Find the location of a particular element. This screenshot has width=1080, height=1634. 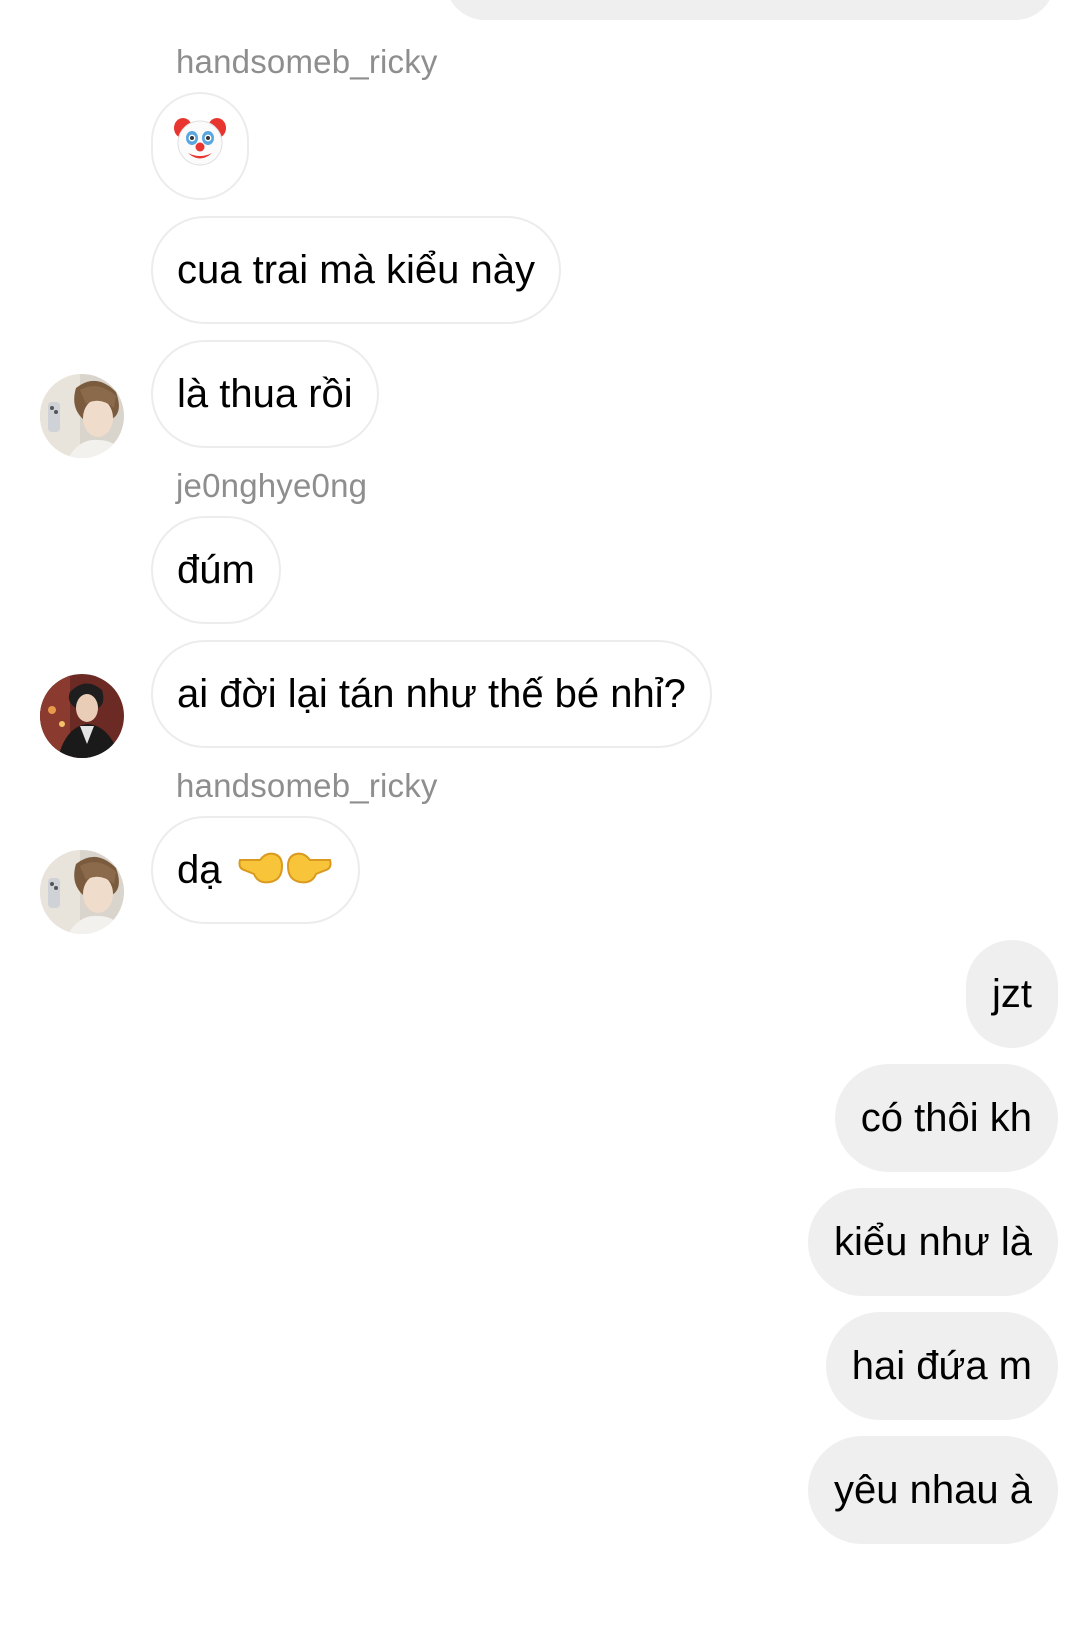

message-text: đúm is located at coordinates (216, 569).